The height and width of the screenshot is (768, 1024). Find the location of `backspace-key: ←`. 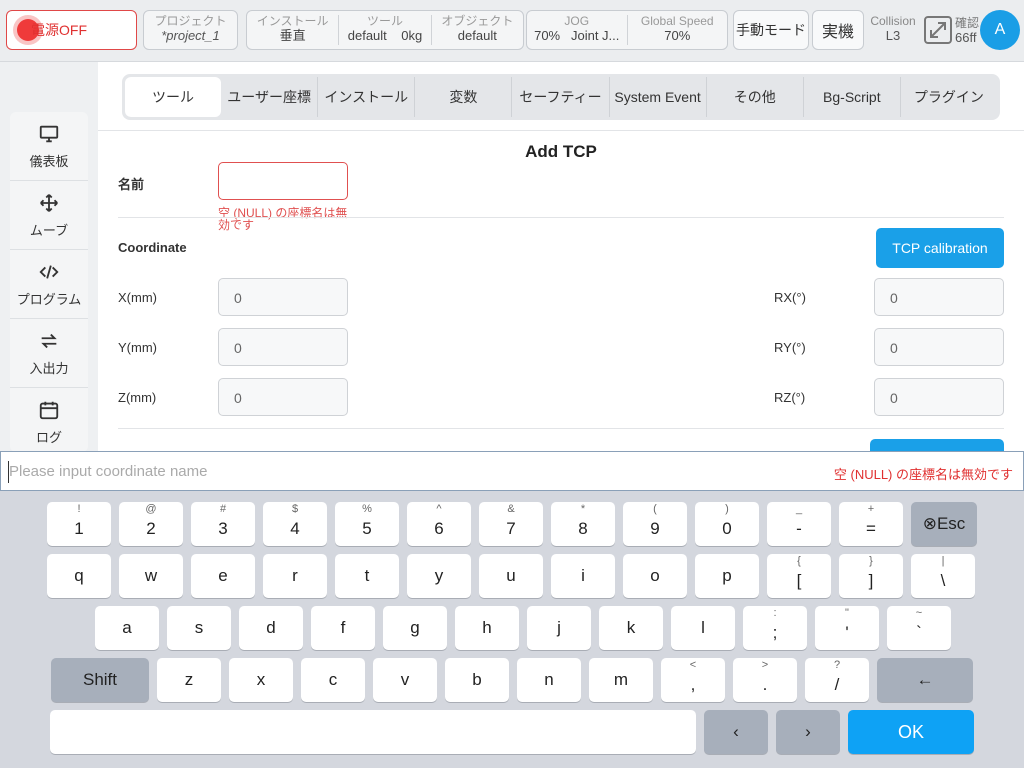

backspace-key: ← is located at coordinates (925, 680).